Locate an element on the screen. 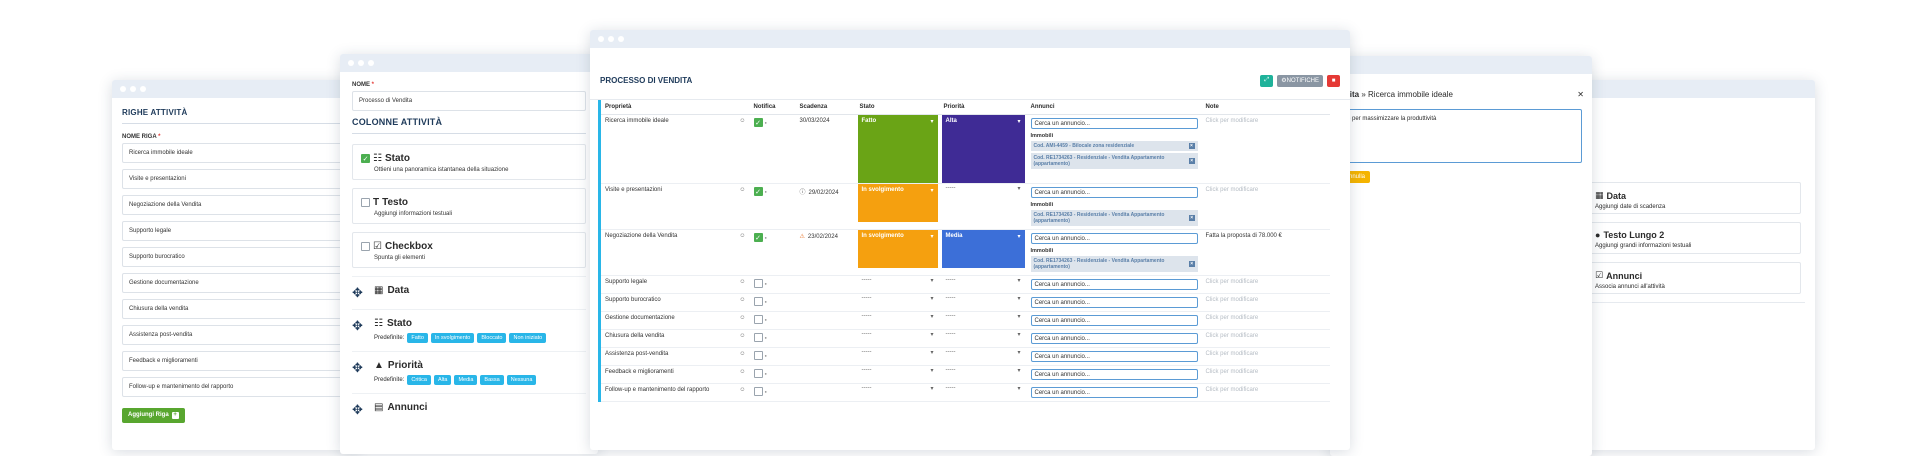  row-name-input: Ricerca immobile ideale is located at coordinates (236, 153).